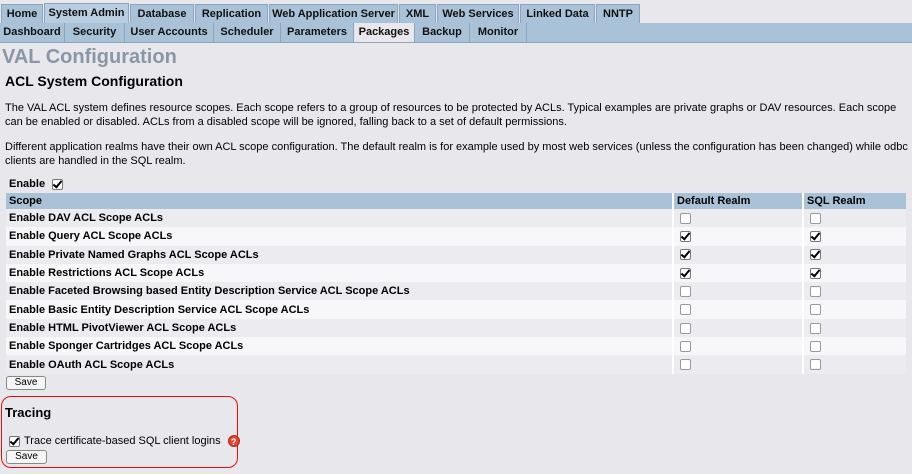 The height and width of the screenshot is (474, 912). I want to click on trace-checkbox, so click(14, 441).